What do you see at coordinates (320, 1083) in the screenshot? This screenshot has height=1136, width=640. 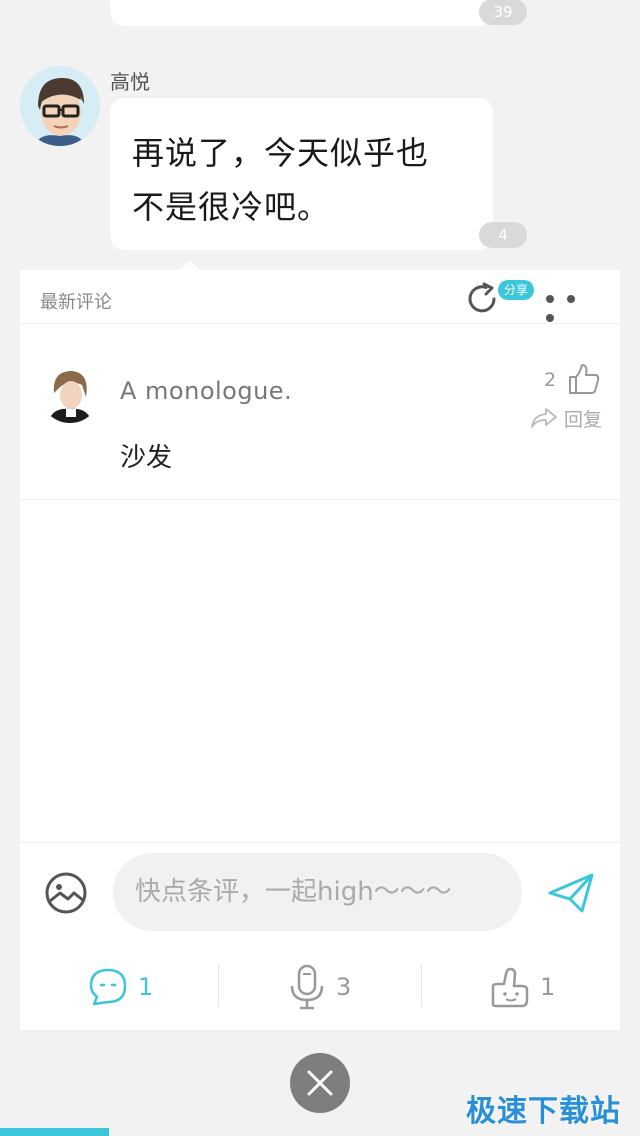 I see `close-icon` at bounding box center [320, 1083].